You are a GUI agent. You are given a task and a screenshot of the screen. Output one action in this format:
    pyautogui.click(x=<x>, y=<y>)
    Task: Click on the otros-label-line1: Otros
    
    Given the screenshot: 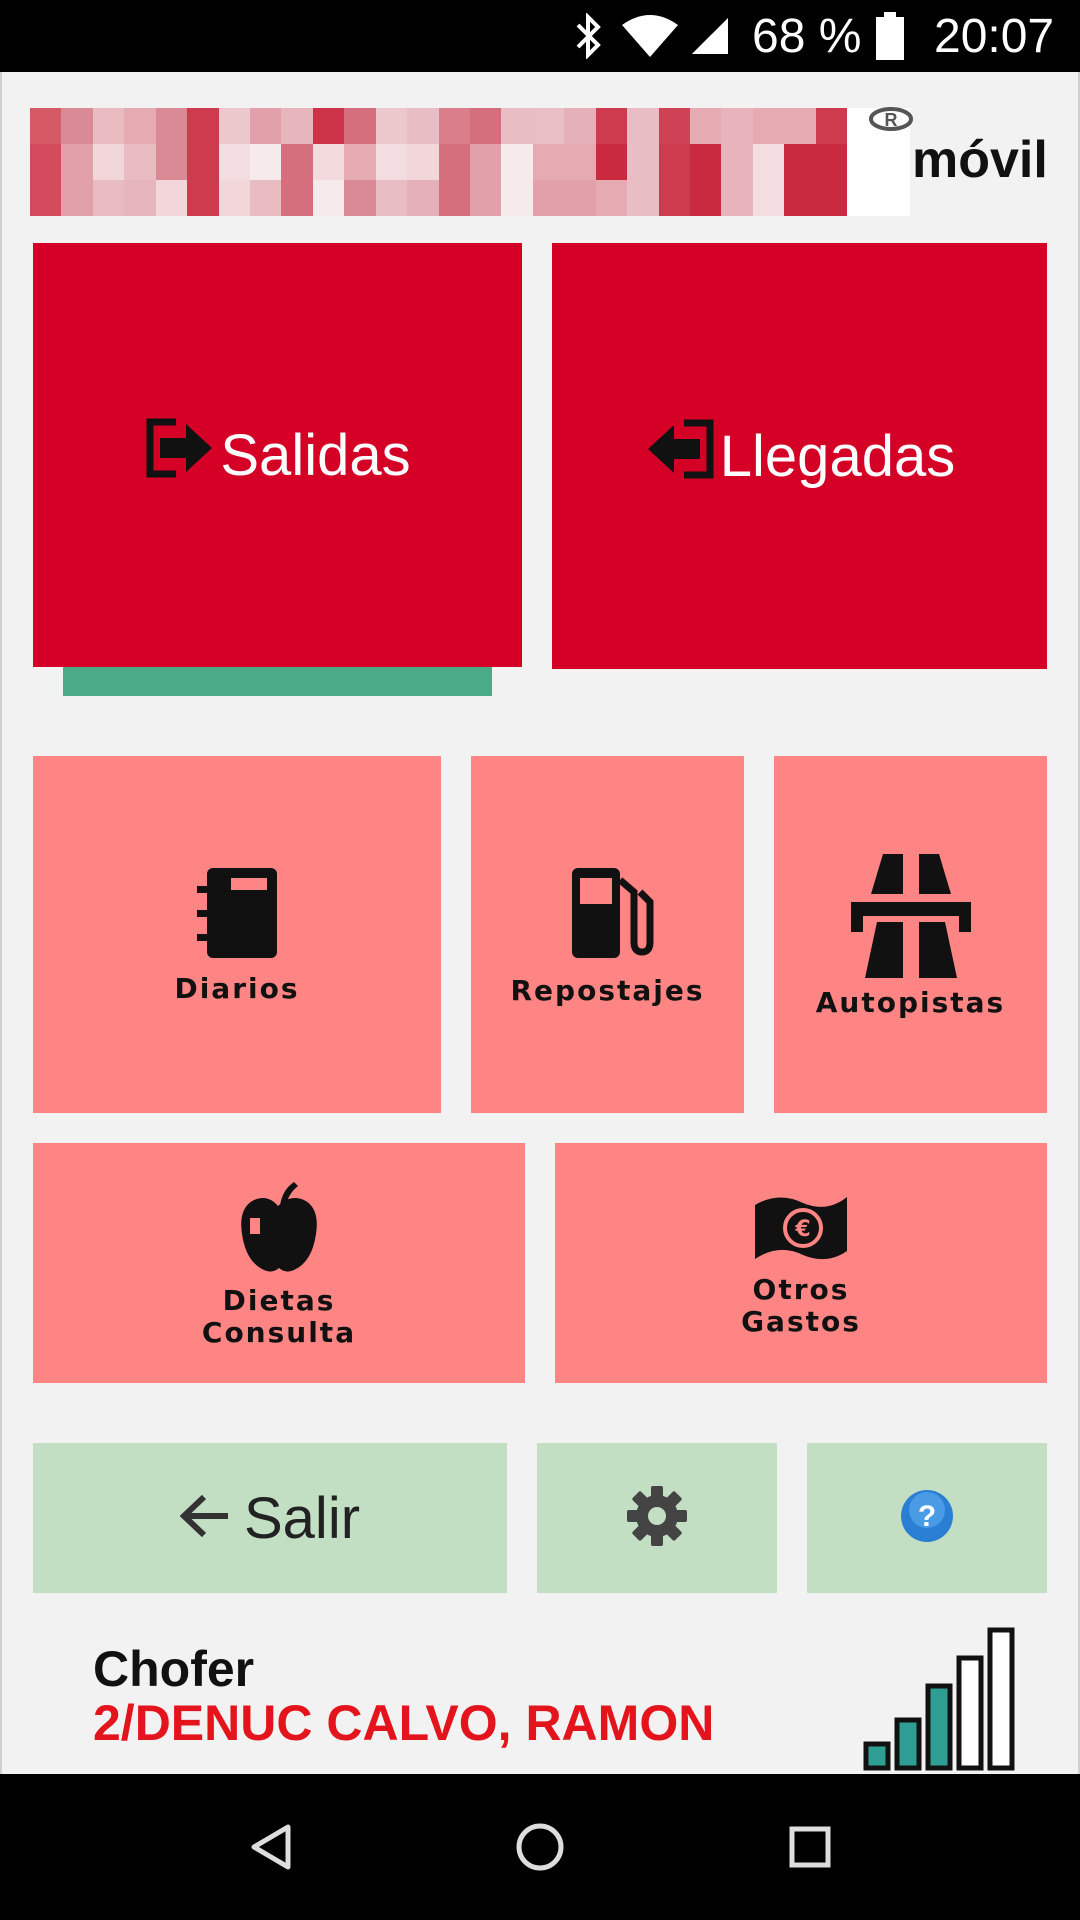 What is the action you would take?
    pyautogui.click(x=801, y=1289)
    